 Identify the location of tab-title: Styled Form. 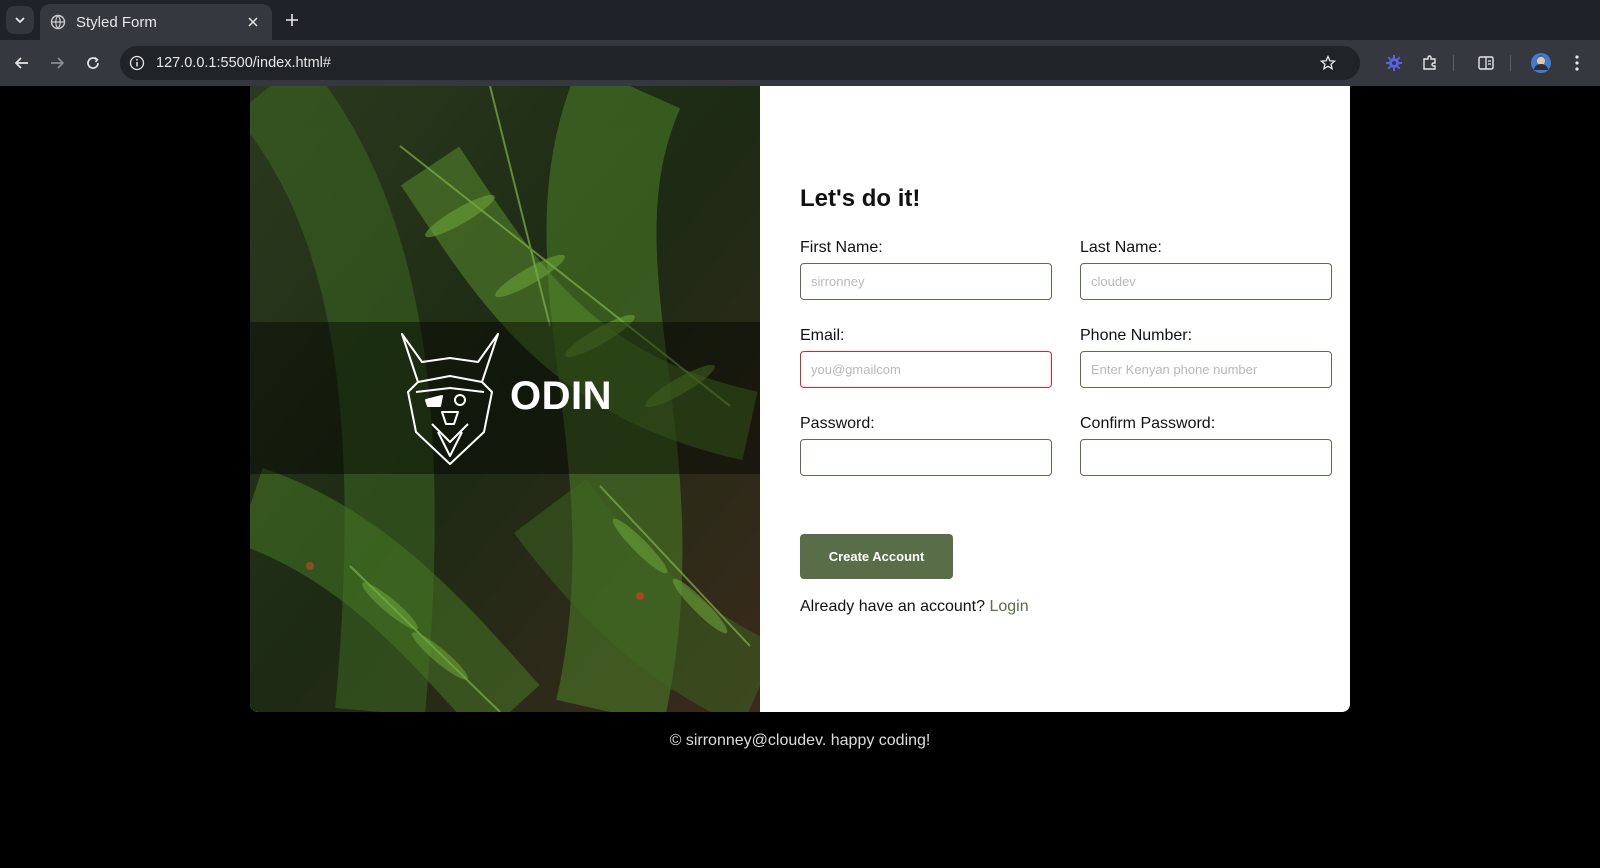
(116, 22).